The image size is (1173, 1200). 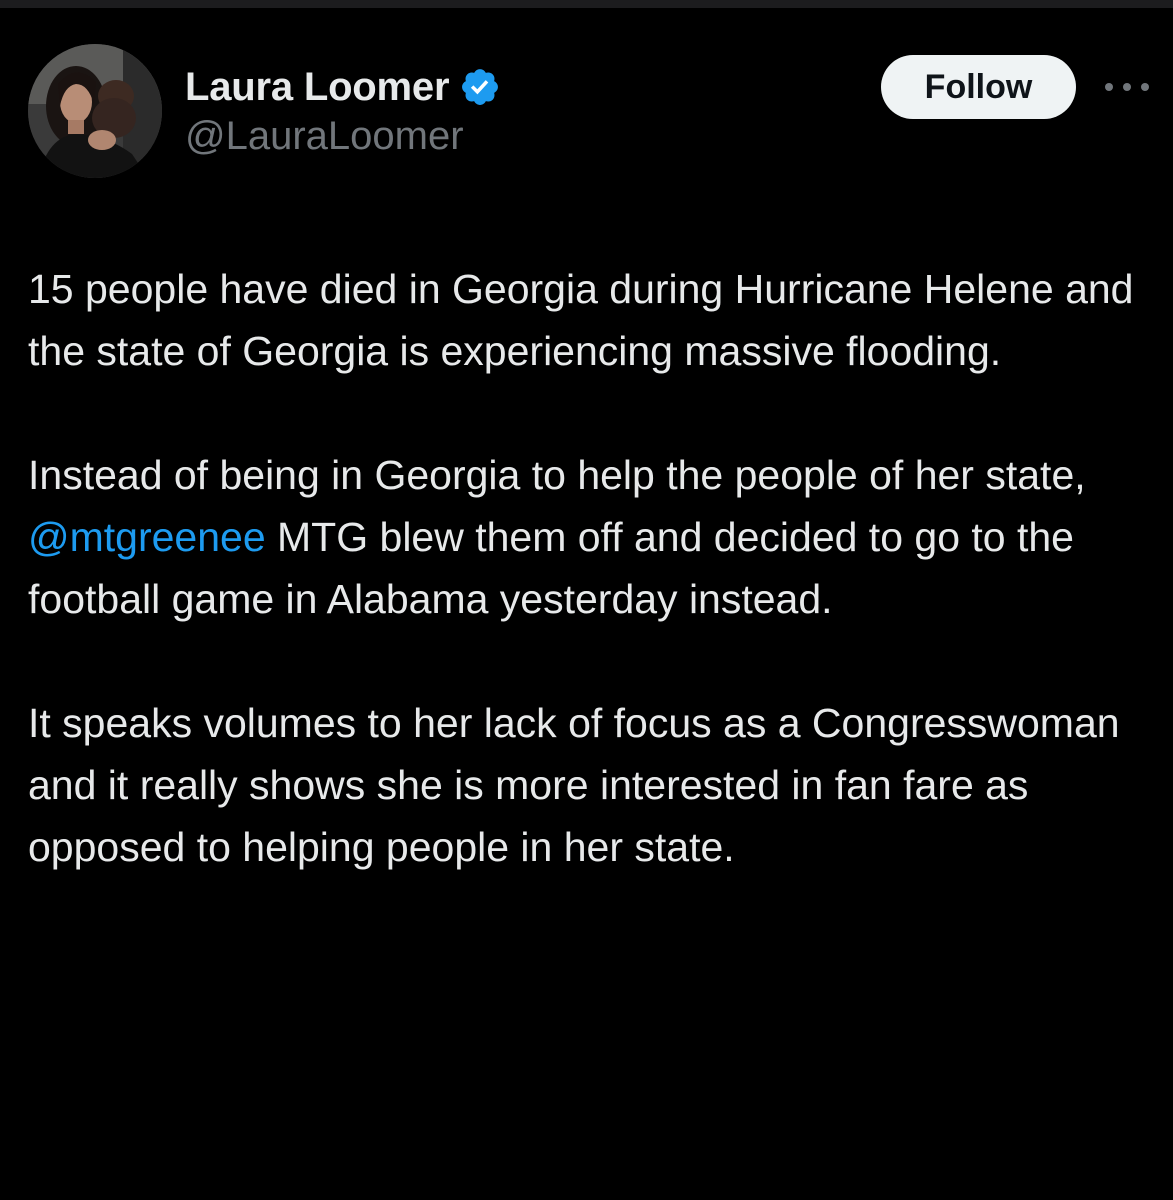 I want to click on avatar, so click(x=95, y=111).